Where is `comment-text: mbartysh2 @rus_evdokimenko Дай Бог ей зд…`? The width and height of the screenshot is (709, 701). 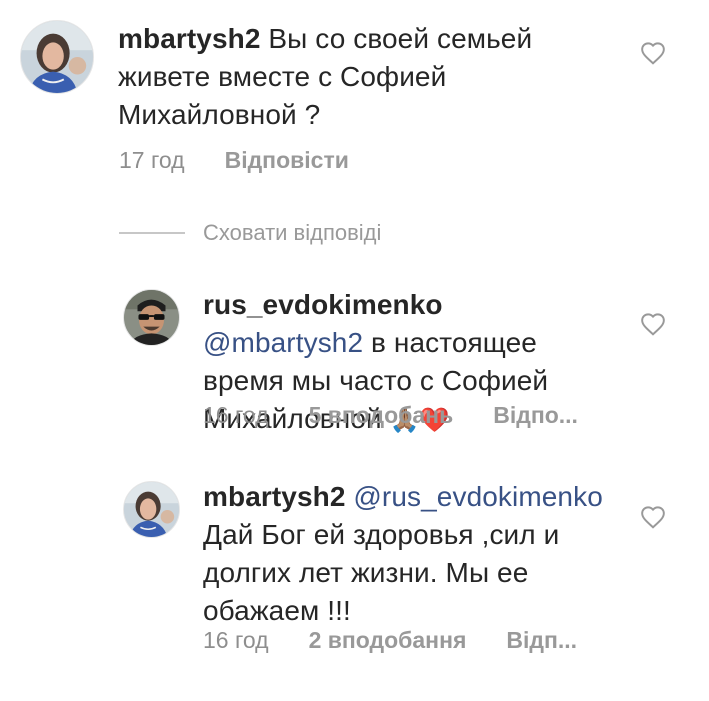 comment-text: mbartysh2 @rus_evdokimenko Дай Бог ей зд… is located at coordinates (408, 554).